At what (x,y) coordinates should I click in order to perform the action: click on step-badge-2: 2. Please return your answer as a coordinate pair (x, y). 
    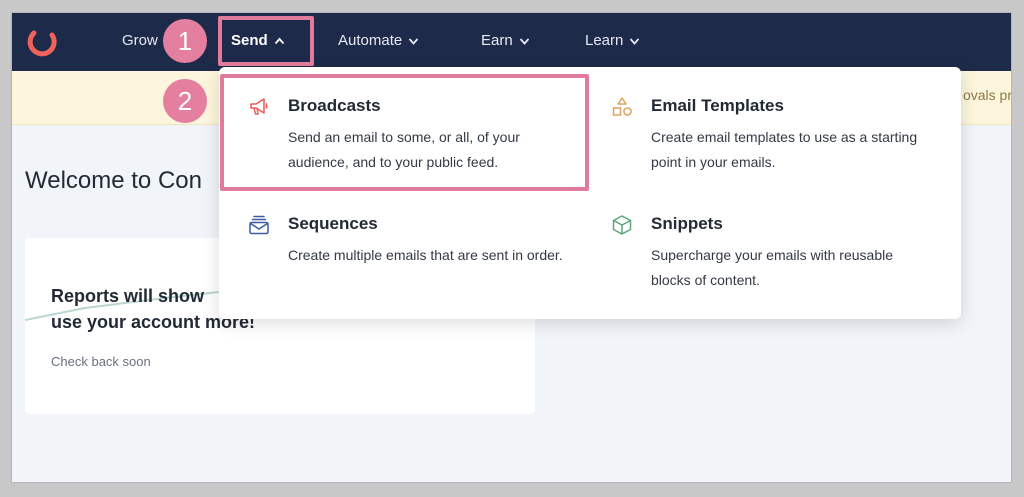
    Looking at the image, I should click on (185, 101).